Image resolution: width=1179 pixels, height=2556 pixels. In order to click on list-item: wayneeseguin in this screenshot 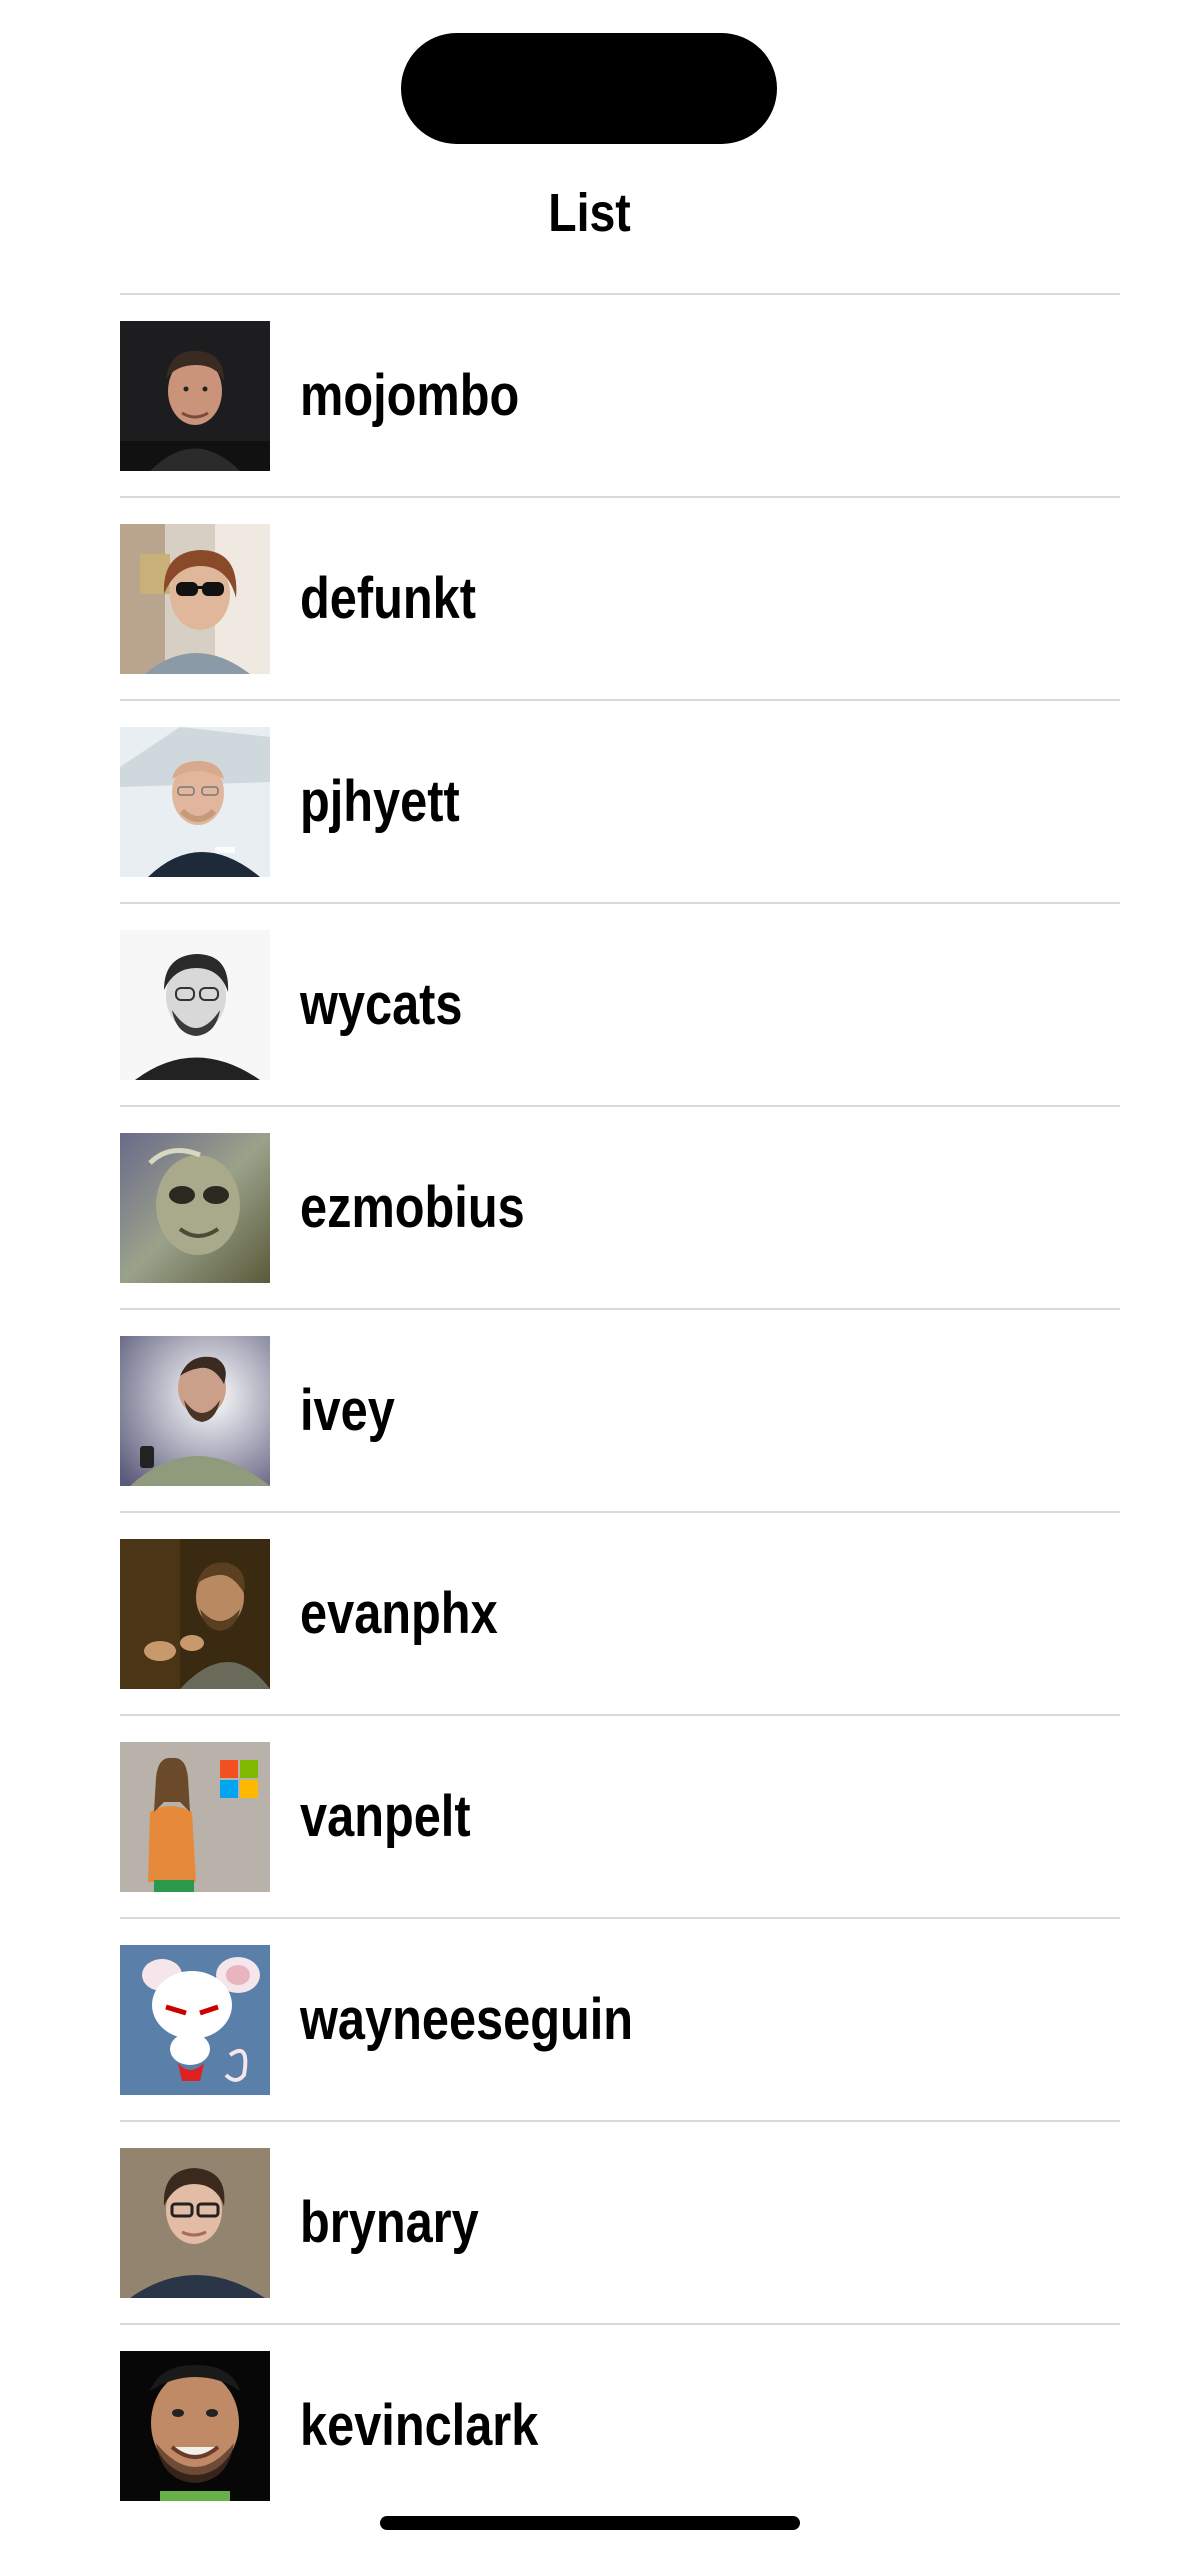, I will do `click(620, 2019)`.